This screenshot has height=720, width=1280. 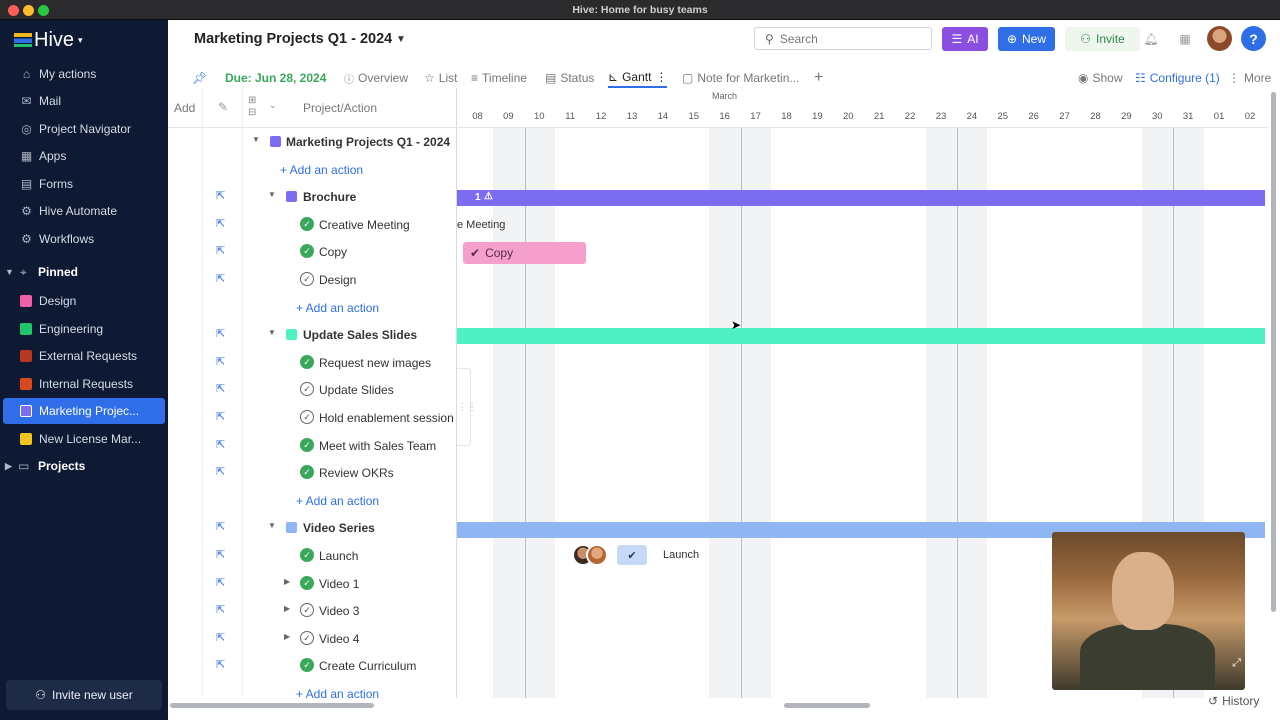 I want to click on task-row: ⇱ ✓ Creative Meeting, so click(x=312, y=224).